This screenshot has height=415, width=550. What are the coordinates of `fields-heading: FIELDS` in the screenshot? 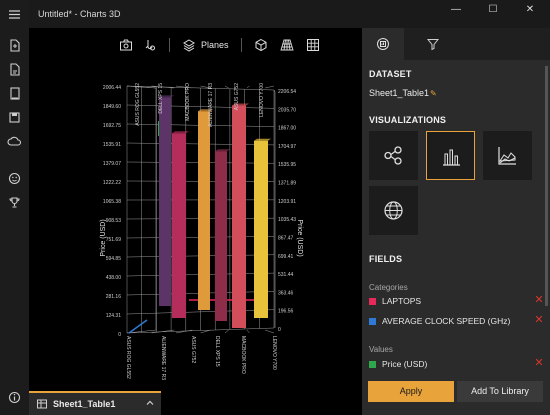 It's located at (386, 259).